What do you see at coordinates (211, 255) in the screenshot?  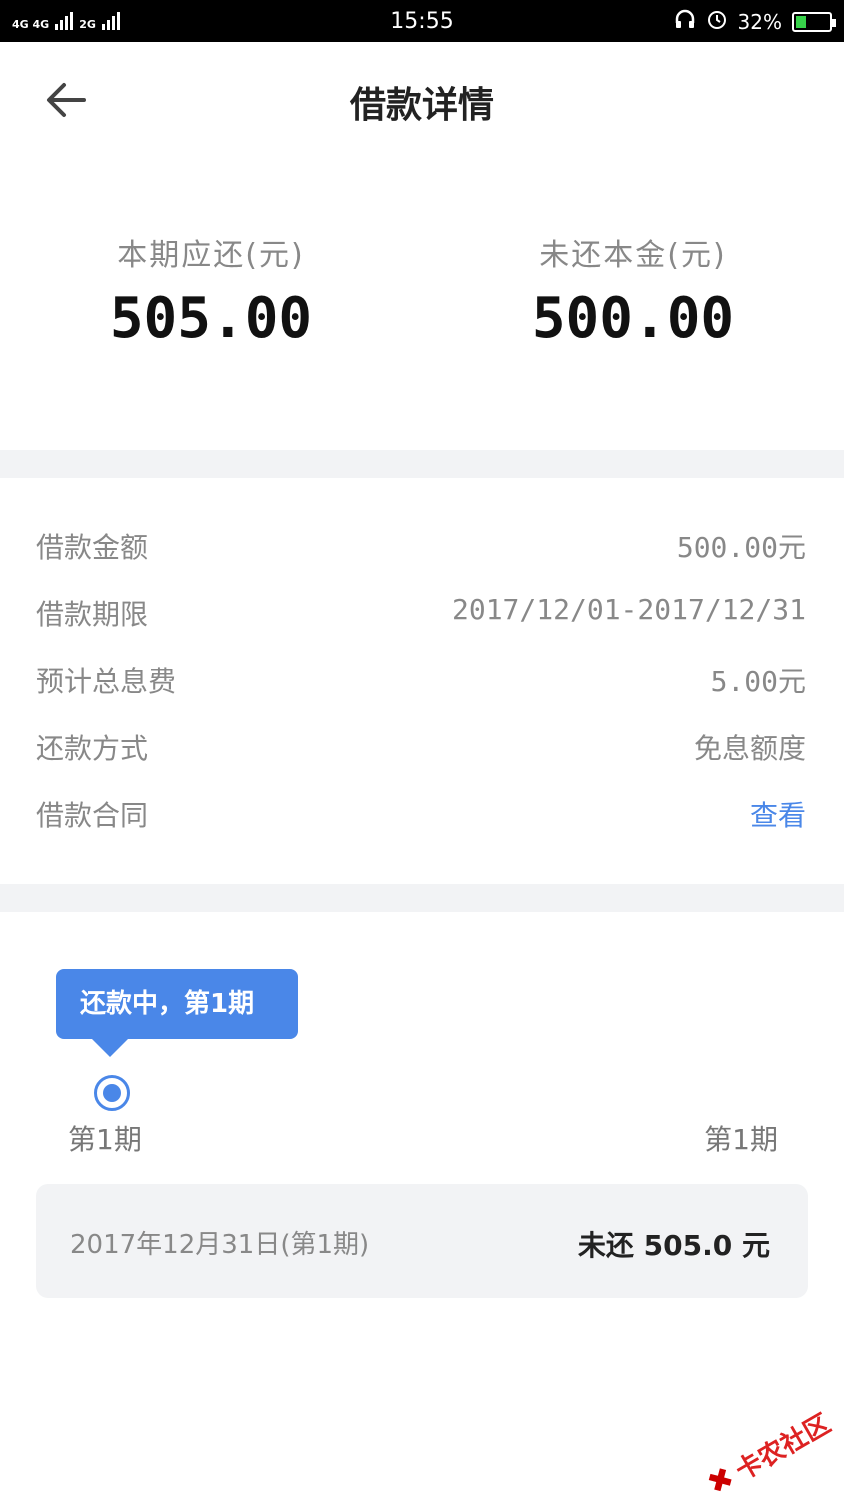 I see `current-due-label: 本期应还(元)` at bounding box center [211, 255].